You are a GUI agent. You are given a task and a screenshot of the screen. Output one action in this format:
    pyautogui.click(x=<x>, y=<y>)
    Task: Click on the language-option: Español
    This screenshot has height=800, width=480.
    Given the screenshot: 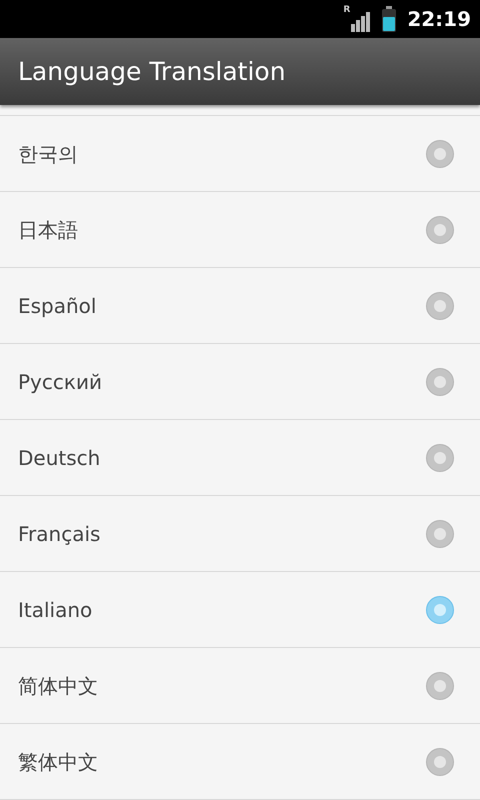 What is the action you would take?
    pyautogui.click(x=240, y=306)
    